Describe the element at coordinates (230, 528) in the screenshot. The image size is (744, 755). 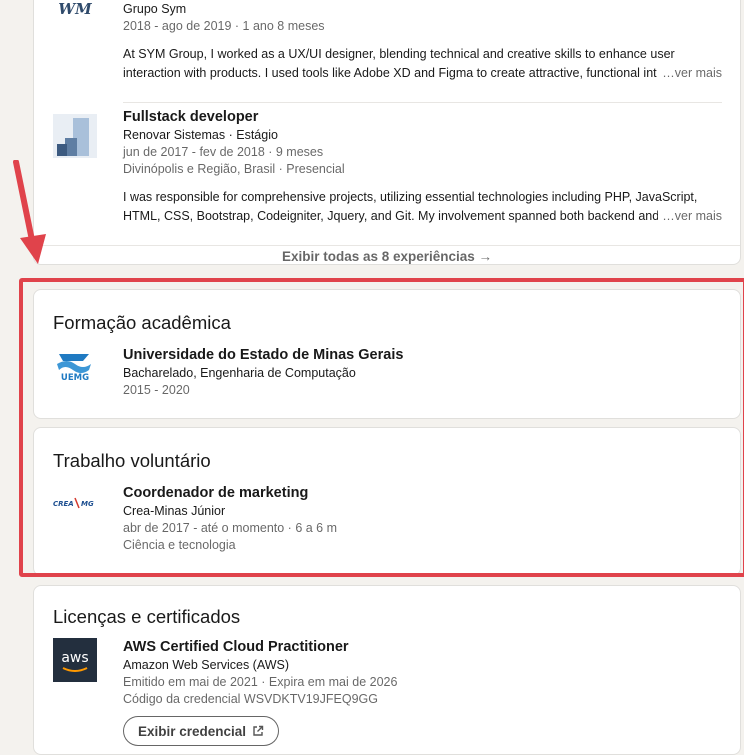
I see `volunteer-period: abr de 2017 - até o momento · 6 a 6 m` at that location.